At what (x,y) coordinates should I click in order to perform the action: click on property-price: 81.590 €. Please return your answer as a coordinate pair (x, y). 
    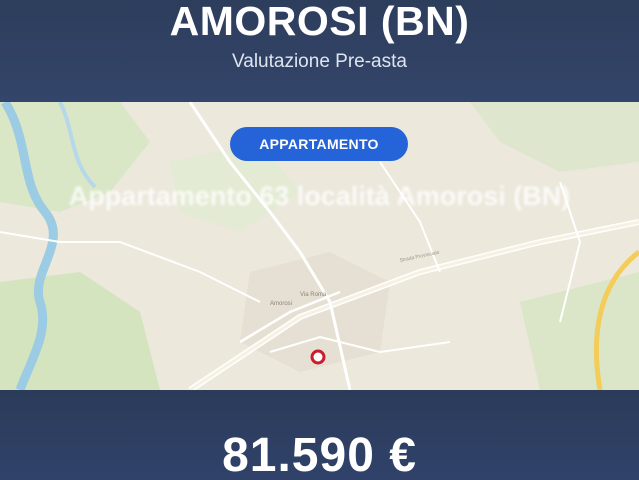
    Looking at the image, I should click on (319, 454).